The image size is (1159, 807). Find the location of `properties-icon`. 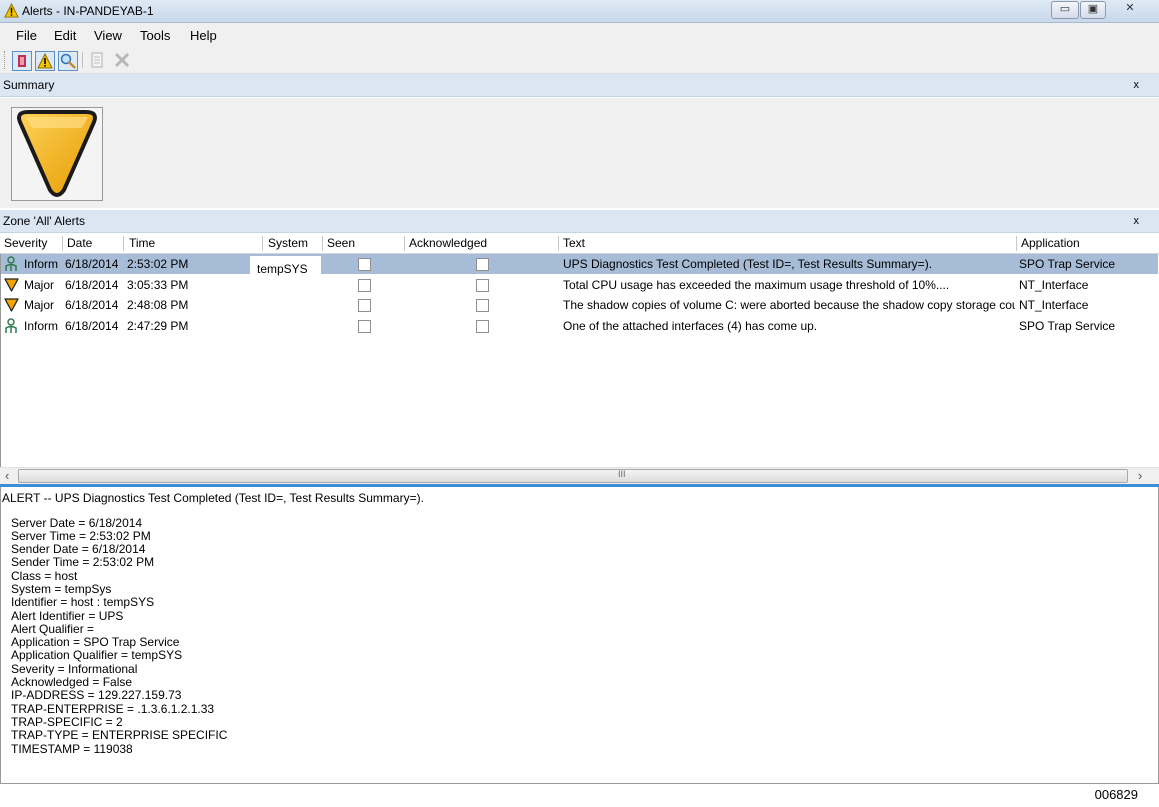

properties-icon is located at coordinates (97, 60).